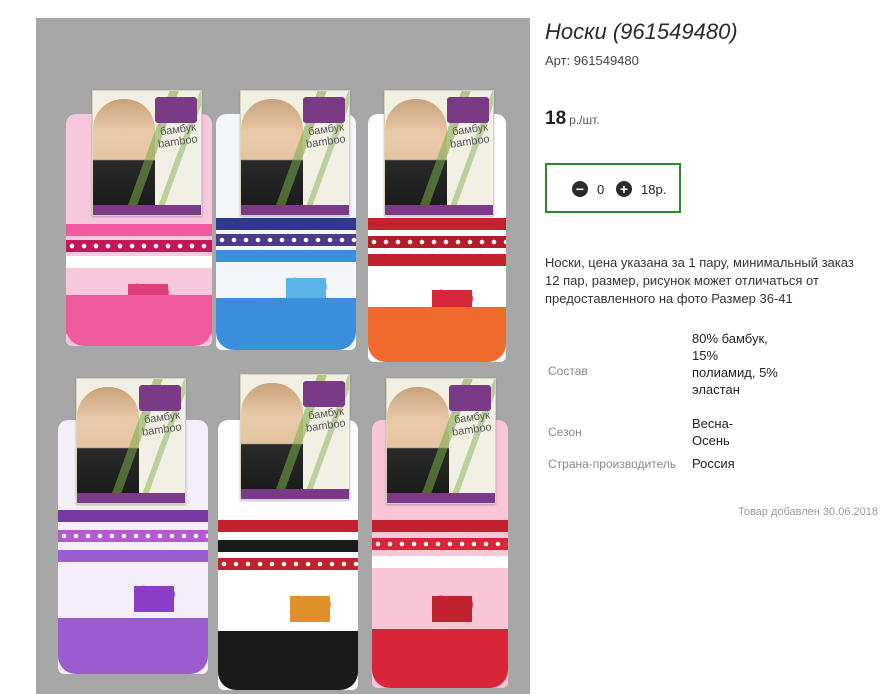  I want to click on spec-key: Состав, so click(568, 371).